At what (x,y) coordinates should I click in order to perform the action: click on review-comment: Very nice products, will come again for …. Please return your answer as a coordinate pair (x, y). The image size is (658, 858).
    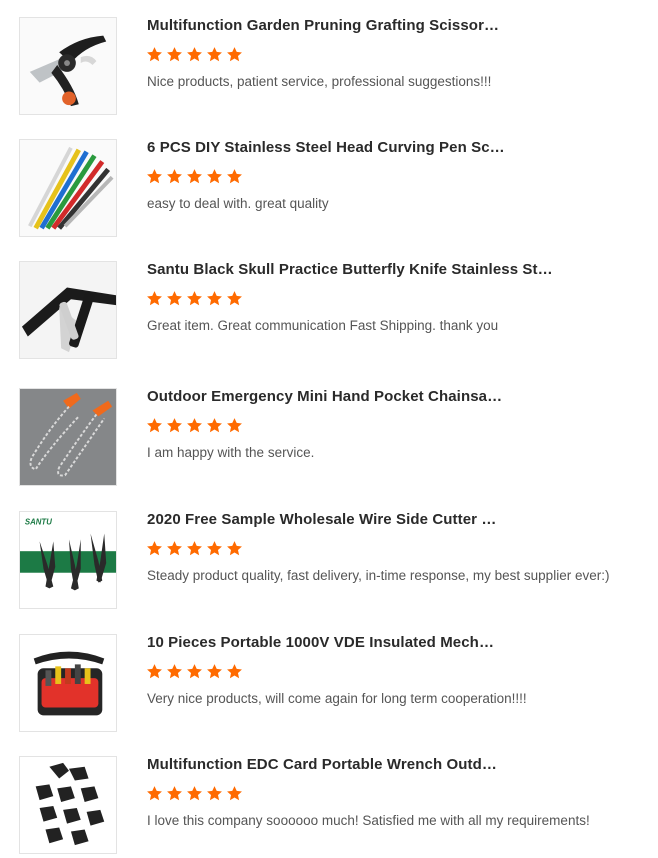
    Looking at the image, I should click on (337, 698).